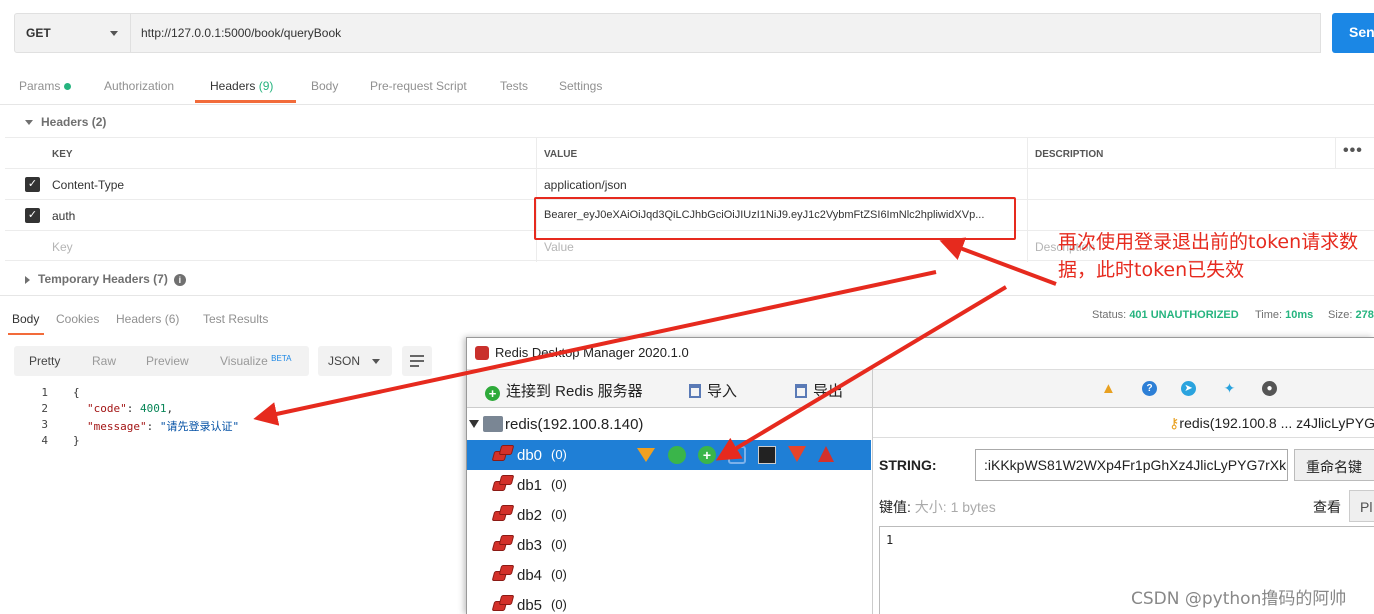 Image resolution: width=1374 pixels, height=614 pixels. I want to click on size-label: 大小:, so click(930, 507).